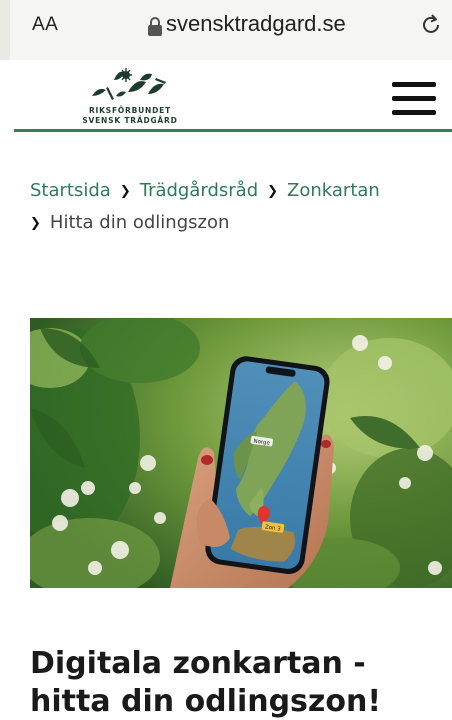 This screenshot has width=452, height=720. Describe the element at coordinates (414, 99) in the screenshot. I see `hamburger-menu-icon` at that location.